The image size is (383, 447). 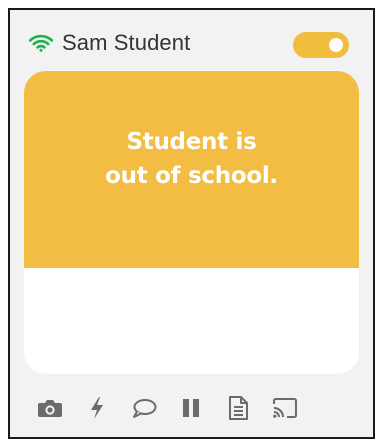 What do you see at coordinates (238, 408) in the screenshot?
I see `document-icon` at bounding box center [238, 408].